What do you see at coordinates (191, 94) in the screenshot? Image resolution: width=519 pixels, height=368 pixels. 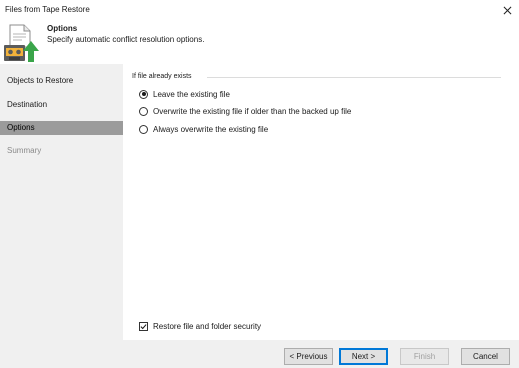 I see `radio-label: Leave the existing file` at bounding box center [191, 94].